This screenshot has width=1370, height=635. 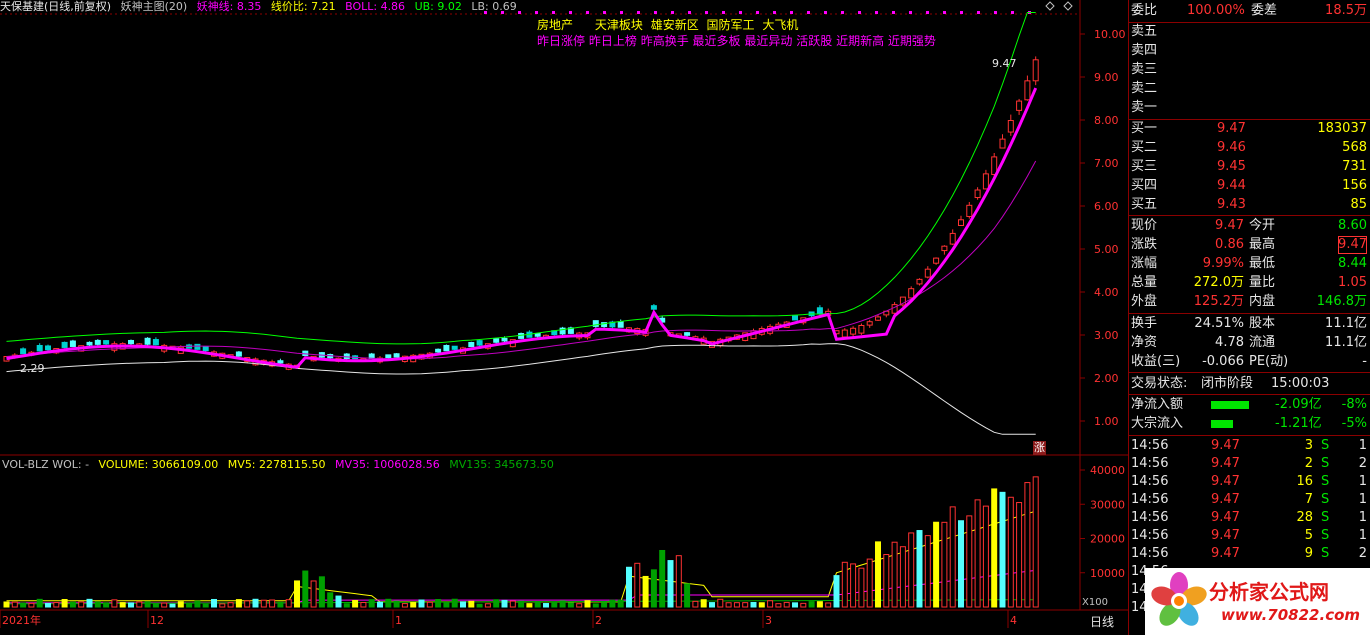 I want to click on signal-tag: 最近多板, so click(x=717, y=41).